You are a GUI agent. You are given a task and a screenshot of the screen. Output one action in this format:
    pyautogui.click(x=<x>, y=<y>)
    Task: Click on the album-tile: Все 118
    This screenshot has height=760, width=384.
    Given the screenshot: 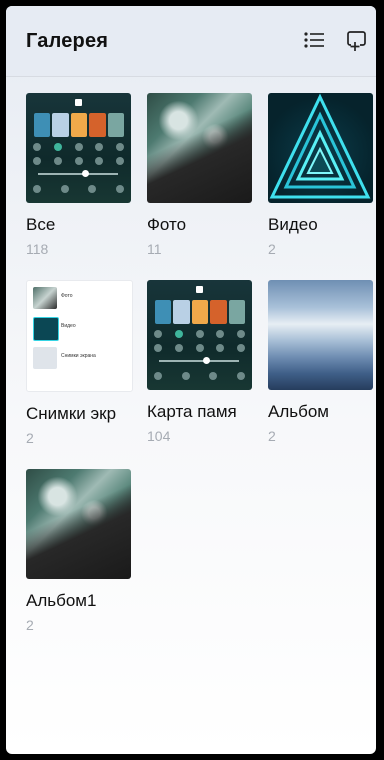 What is the action you would take?
    pyautogui.click(x=78, y=175)
    